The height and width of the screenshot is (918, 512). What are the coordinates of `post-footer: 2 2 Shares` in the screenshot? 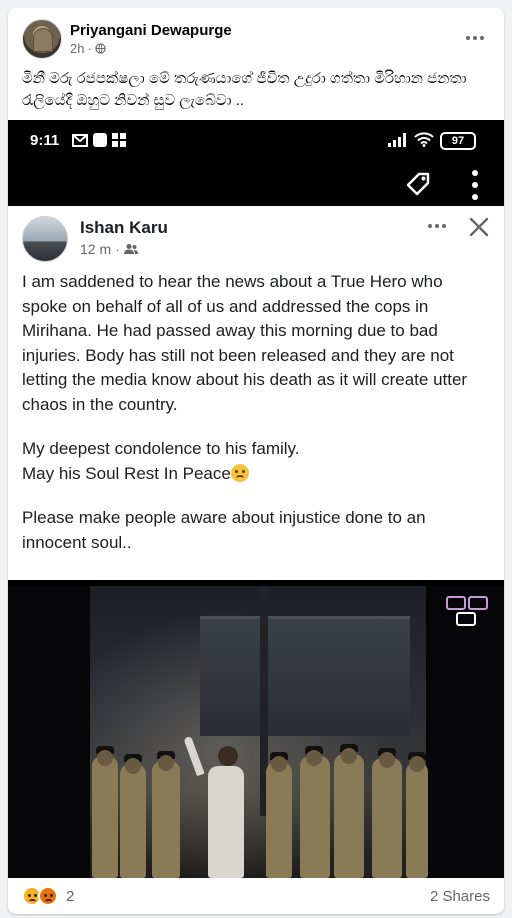 It's located at (256, 896).